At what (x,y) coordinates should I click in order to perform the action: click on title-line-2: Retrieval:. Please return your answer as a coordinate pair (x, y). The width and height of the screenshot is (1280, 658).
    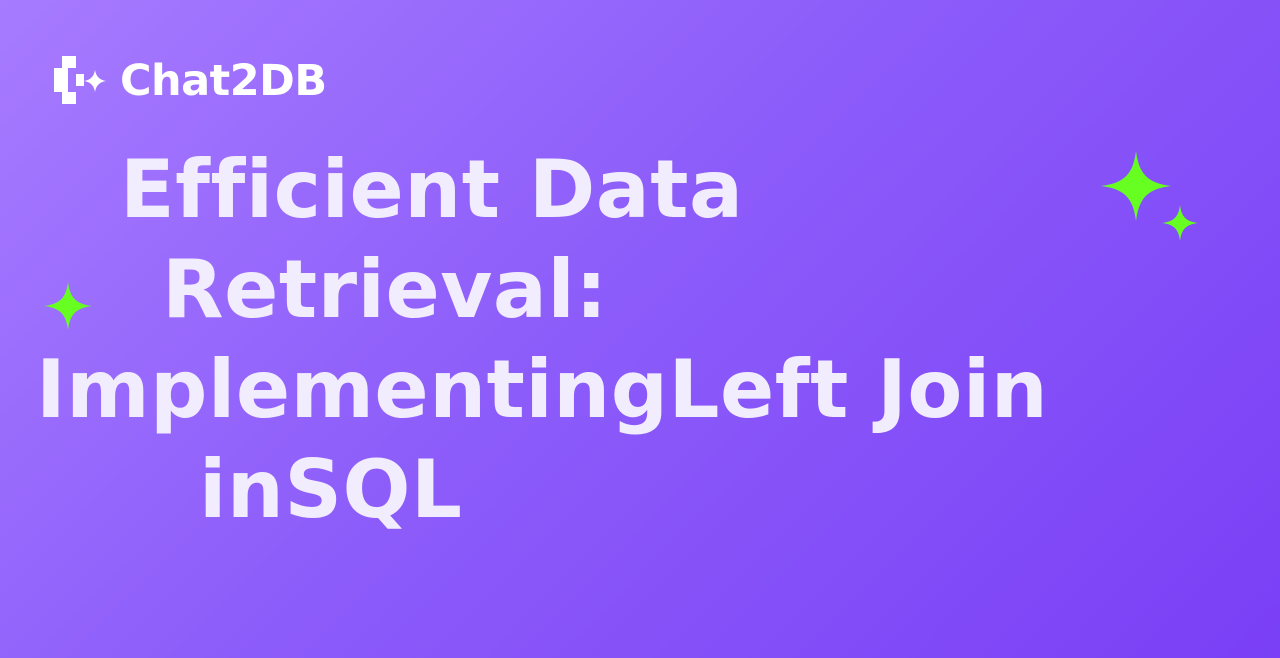
    Looking at the image, I should click on (385, 289).